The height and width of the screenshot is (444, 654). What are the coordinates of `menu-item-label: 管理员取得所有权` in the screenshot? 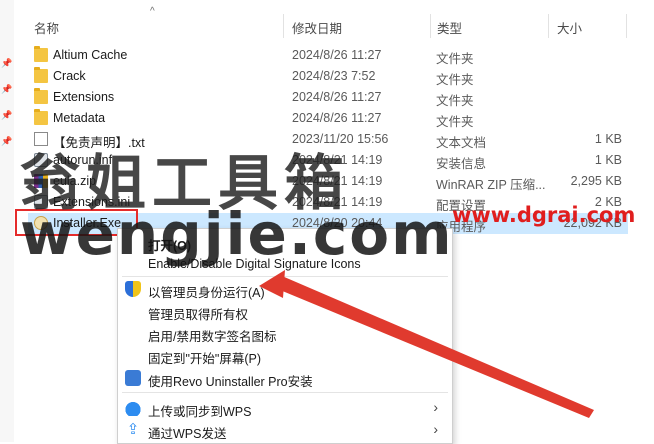 It's located at (198, 315).